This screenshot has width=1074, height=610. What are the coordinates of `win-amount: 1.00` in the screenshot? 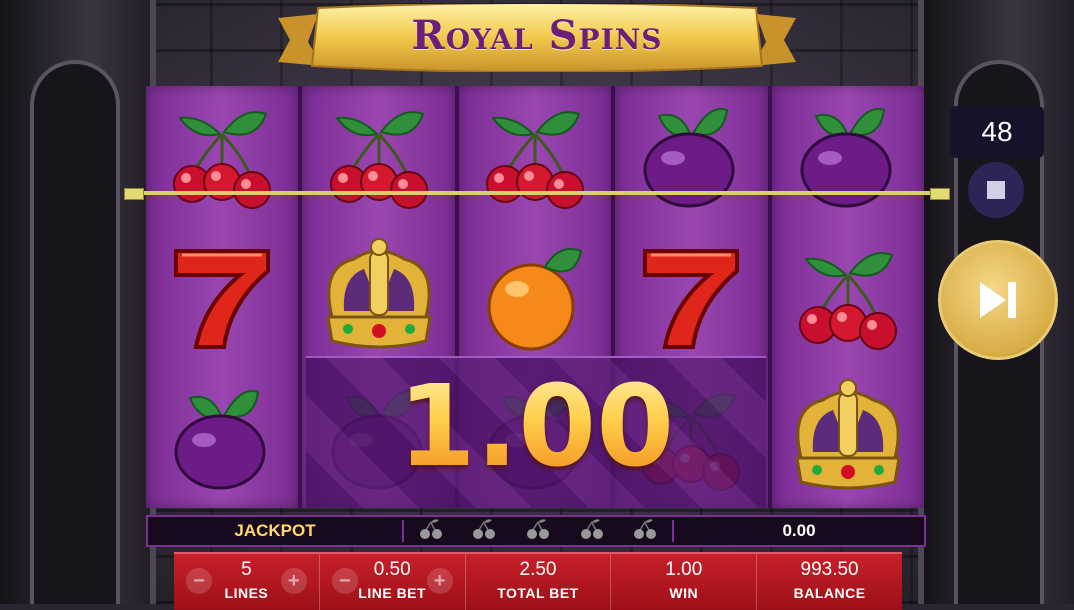 It's located at (536, 427).